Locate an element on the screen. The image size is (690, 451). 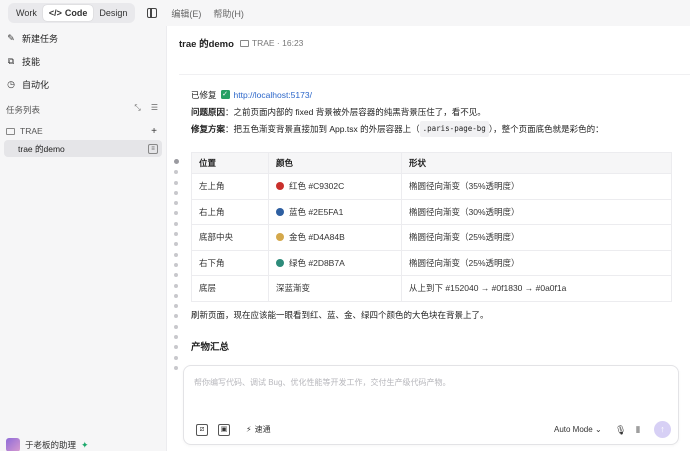
fixed-label: 已修复 is located at coordinates (204, 94).